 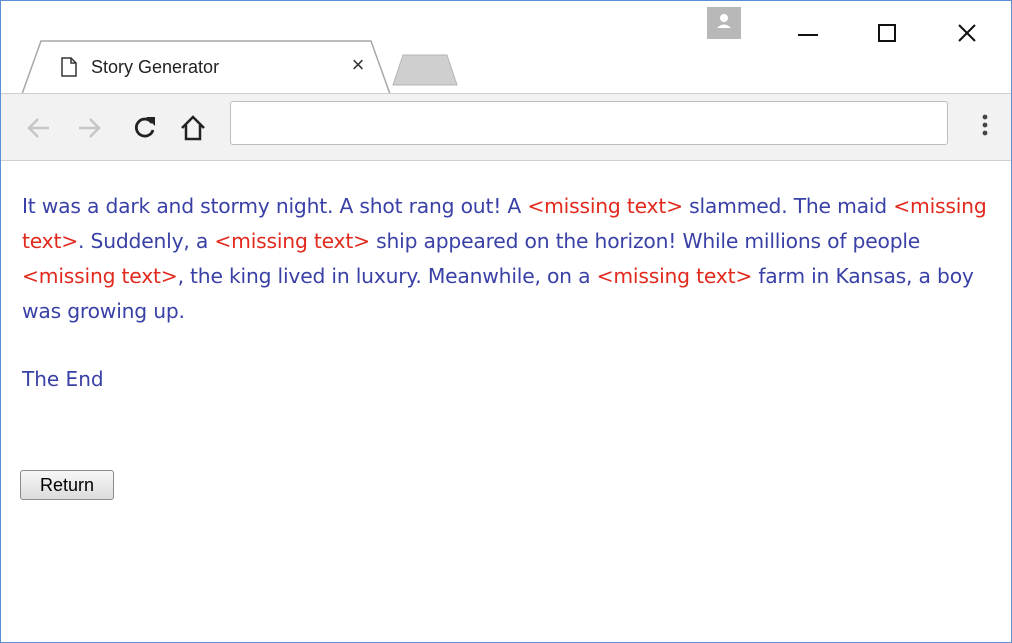 I want to click on tab-title: Story Generator, so click(x=155, y=67).